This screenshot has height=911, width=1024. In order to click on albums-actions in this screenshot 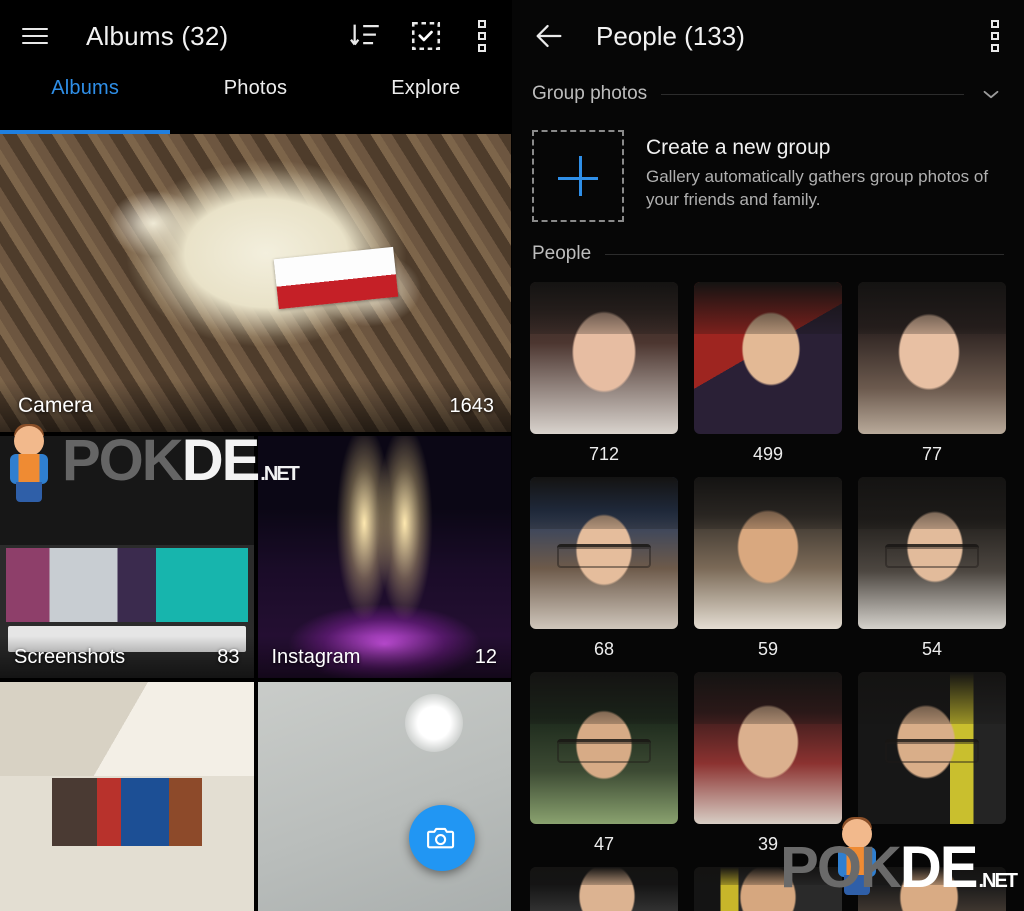, I will do `click(422, 36)`.